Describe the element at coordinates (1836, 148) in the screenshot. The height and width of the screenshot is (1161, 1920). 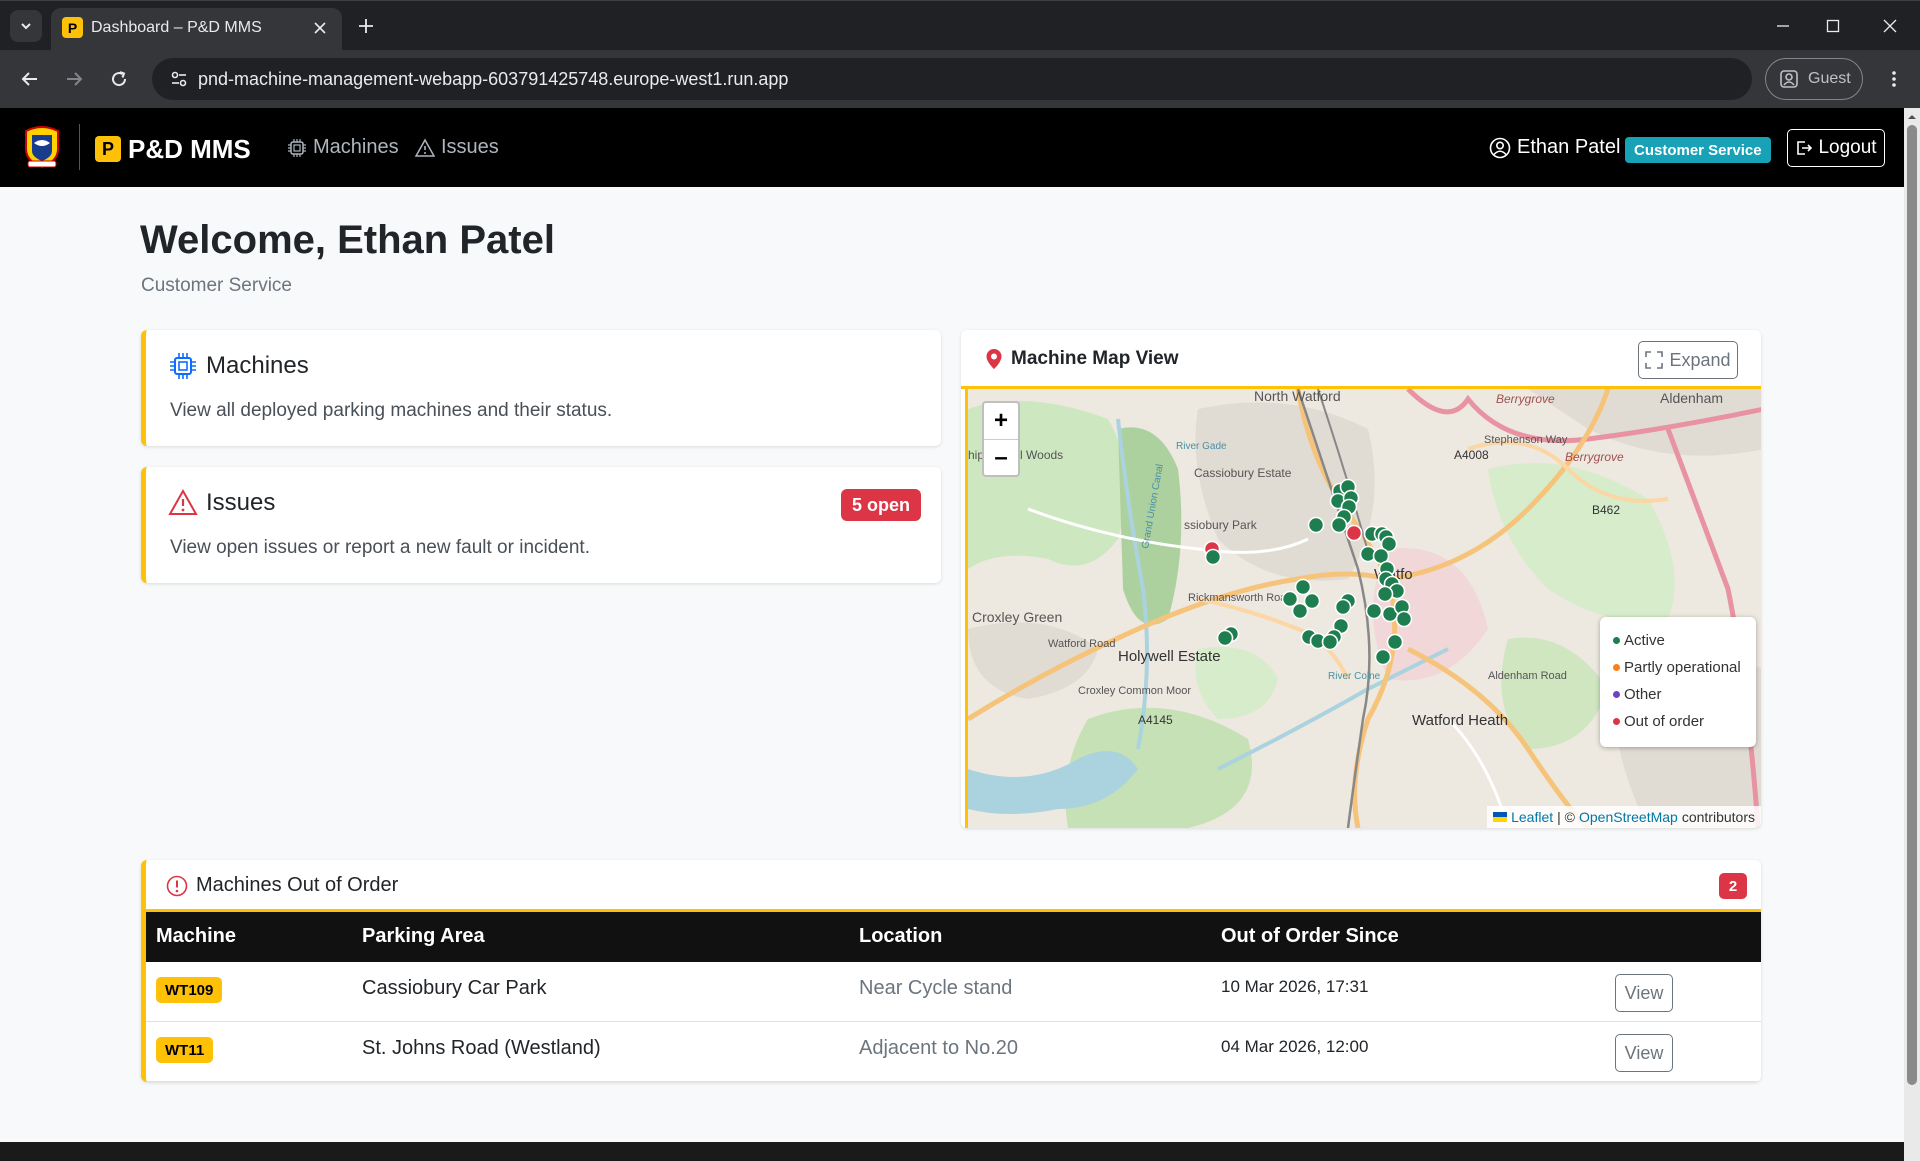
I see `logout-button: Logout` at that location.